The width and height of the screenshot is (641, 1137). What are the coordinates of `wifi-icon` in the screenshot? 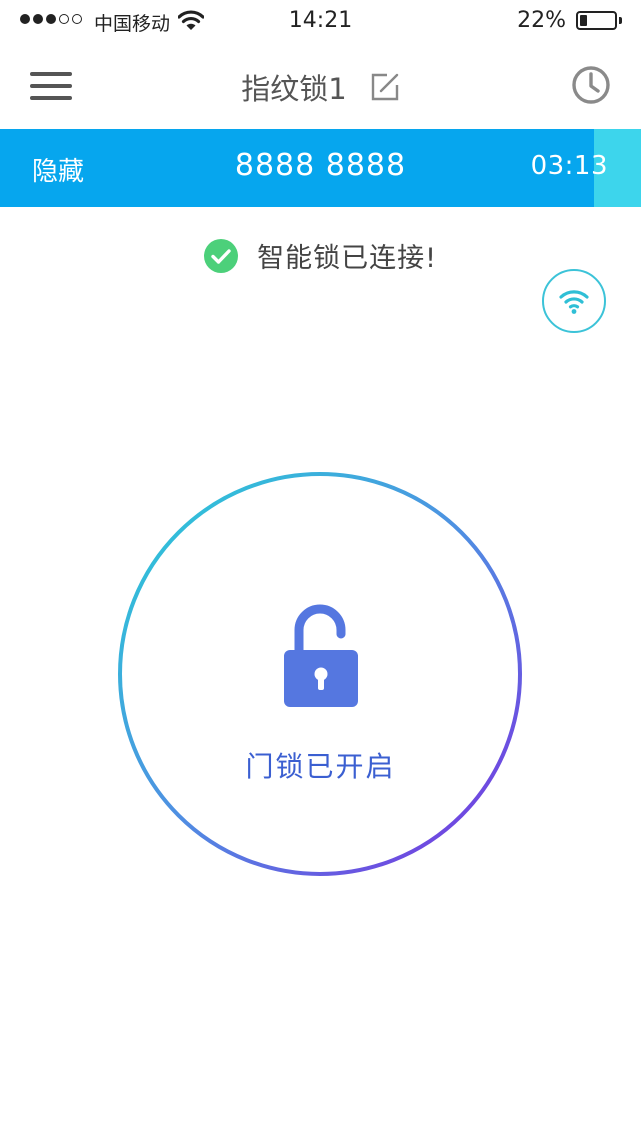 It's located at (574, 302).